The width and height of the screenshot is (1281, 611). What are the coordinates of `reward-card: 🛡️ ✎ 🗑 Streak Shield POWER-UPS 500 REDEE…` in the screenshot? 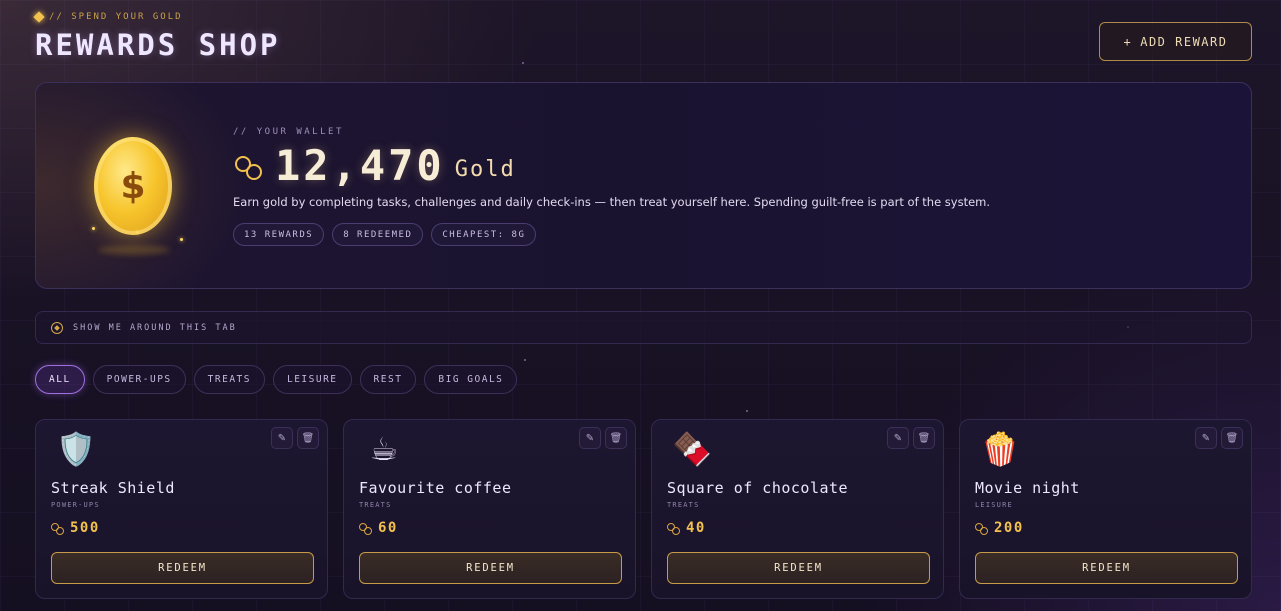 It's located at (181, 509).